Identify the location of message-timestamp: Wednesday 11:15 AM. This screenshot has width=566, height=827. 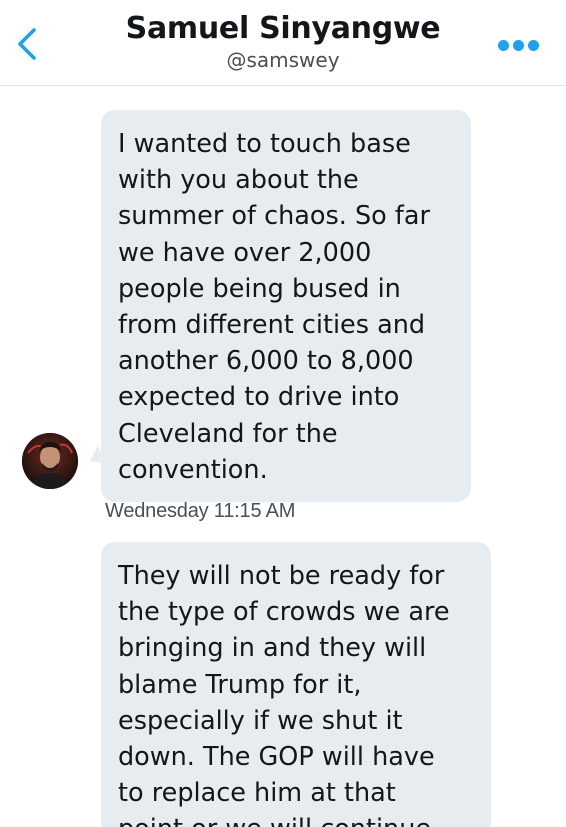
(200, 511).